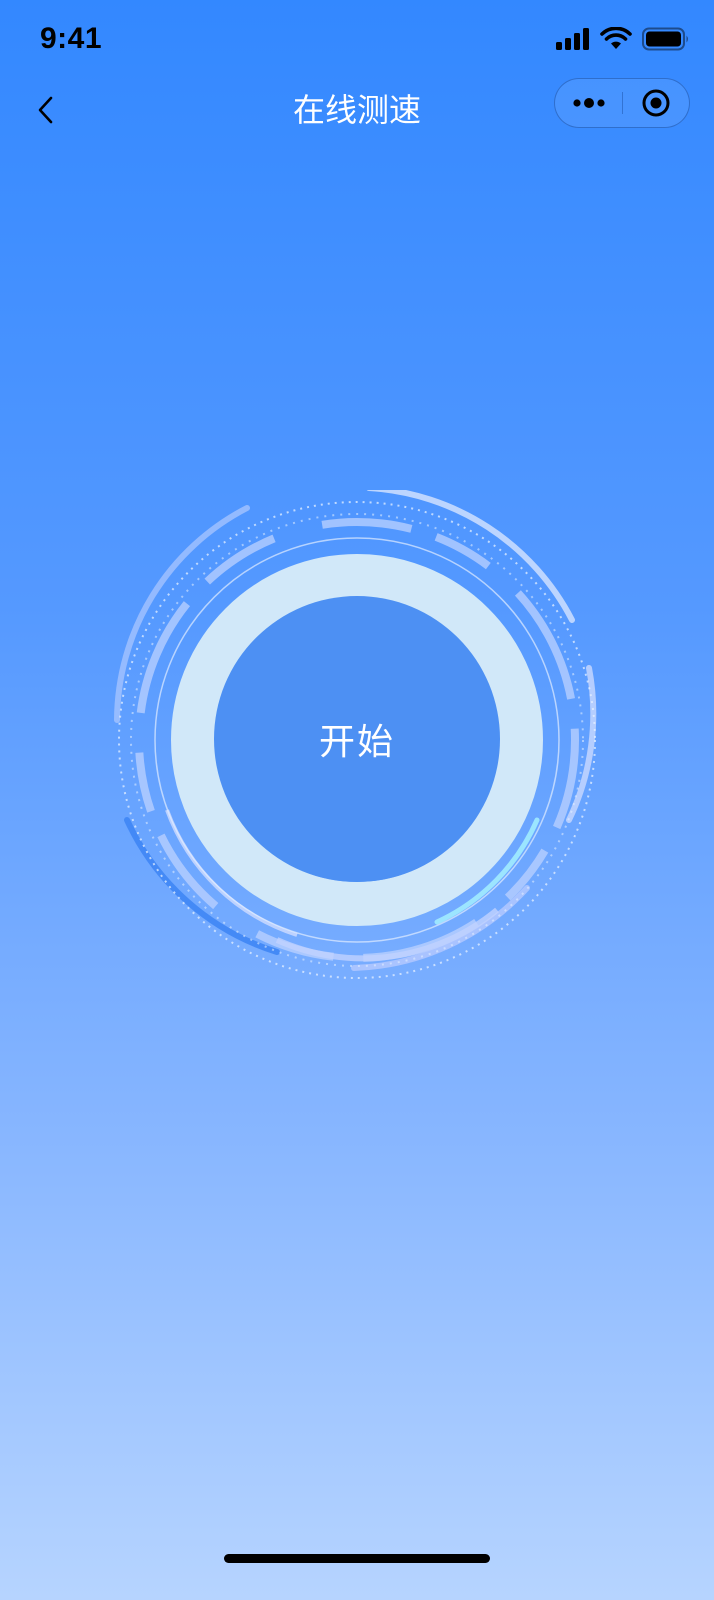  I want to click on status-icons, so click(623, 39).